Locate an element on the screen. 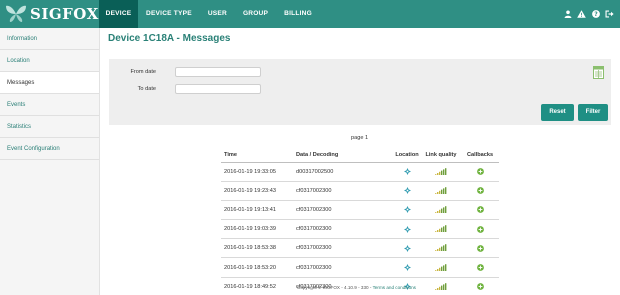  table-row: 2016-01-19 18:53:20 cf0317002300 is located at coordinates (360, 267).